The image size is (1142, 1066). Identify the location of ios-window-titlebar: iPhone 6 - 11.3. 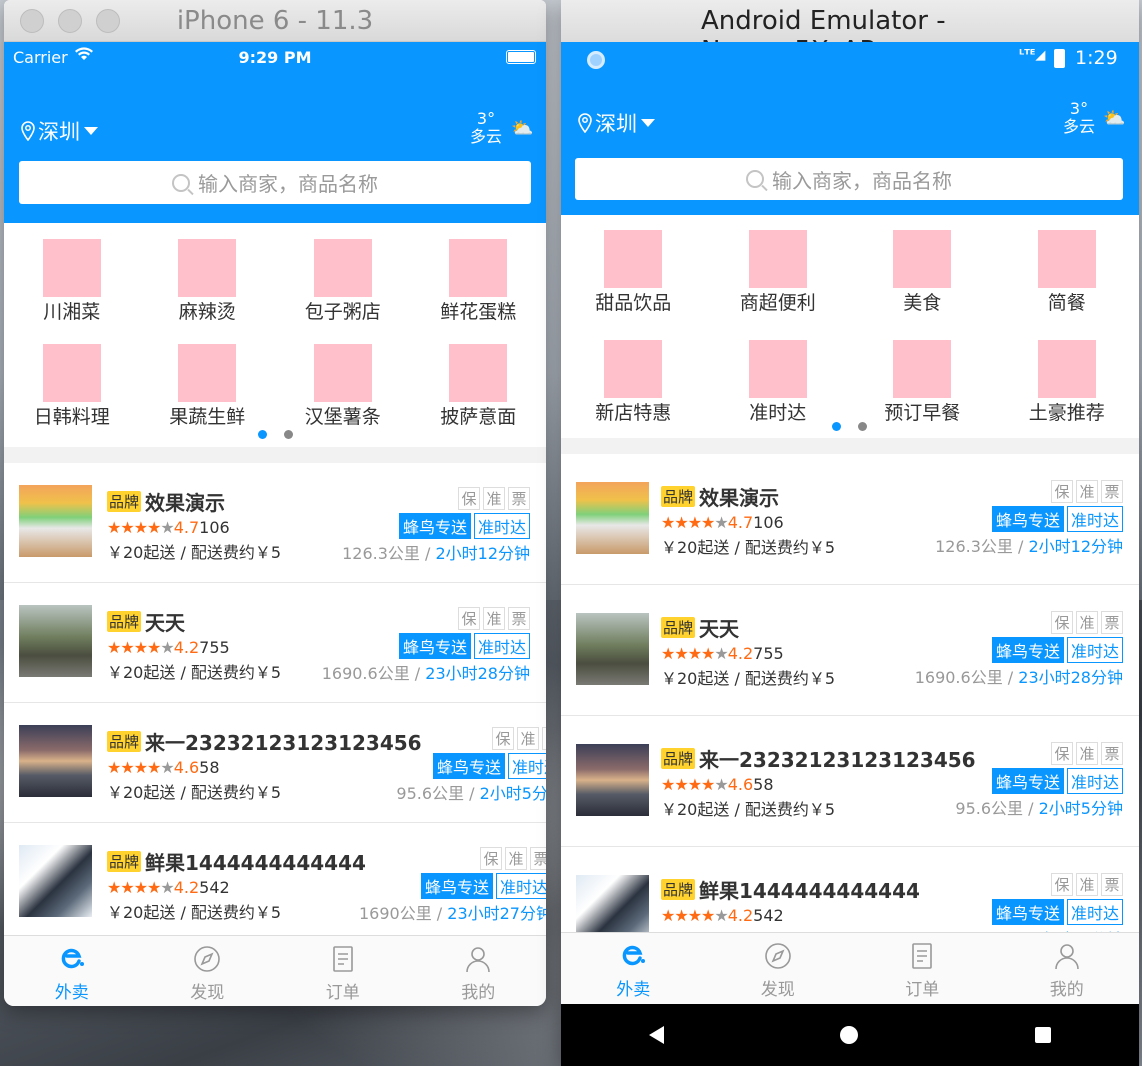
(275, 21).